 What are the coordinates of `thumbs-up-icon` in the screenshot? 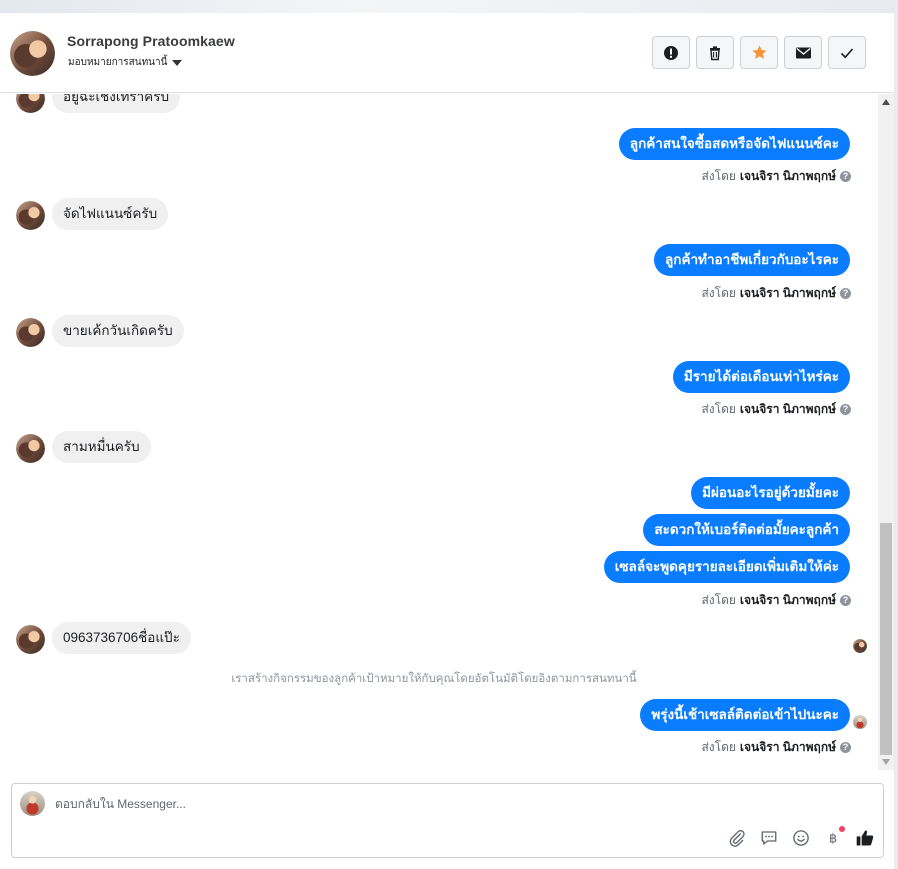 It's located at (865, 838).